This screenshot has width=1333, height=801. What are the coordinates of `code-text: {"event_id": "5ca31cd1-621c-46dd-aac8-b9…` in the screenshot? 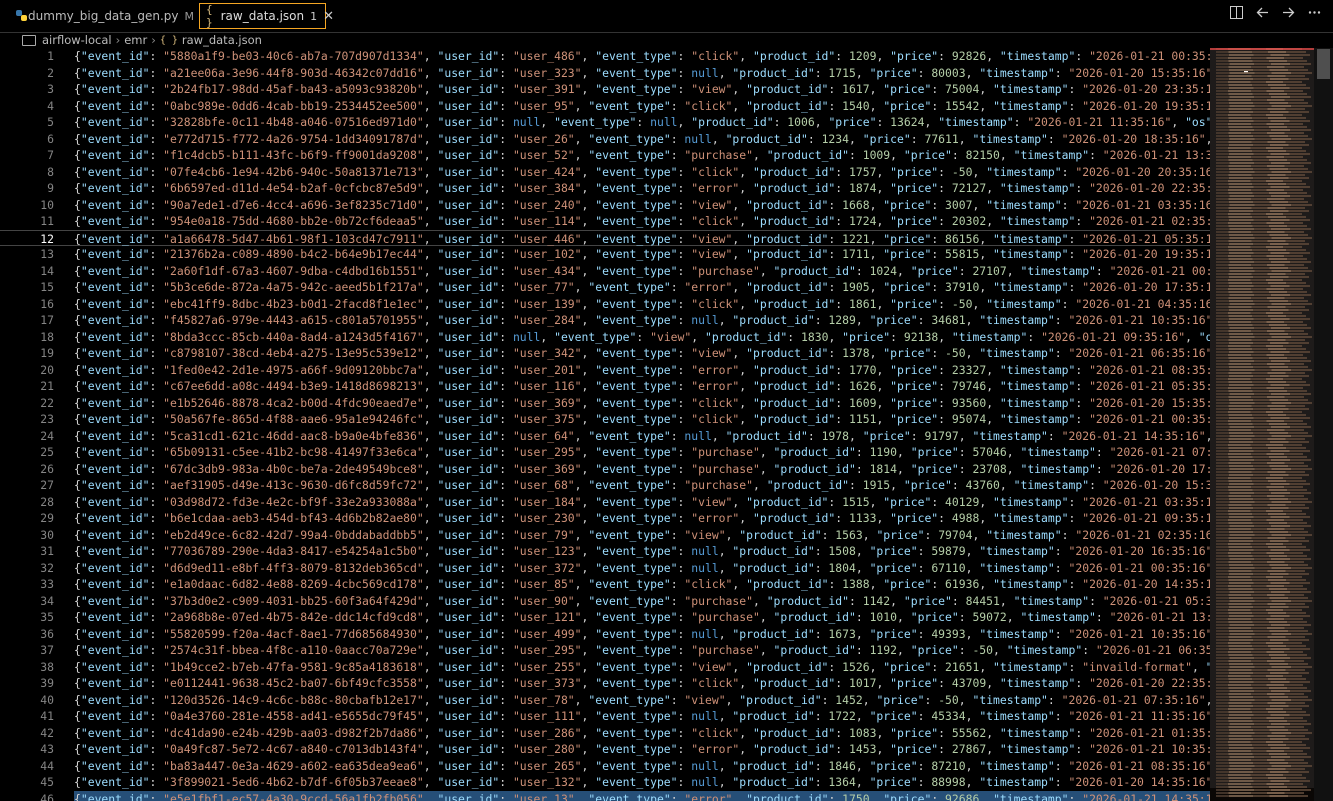 It's located at (642, 436).